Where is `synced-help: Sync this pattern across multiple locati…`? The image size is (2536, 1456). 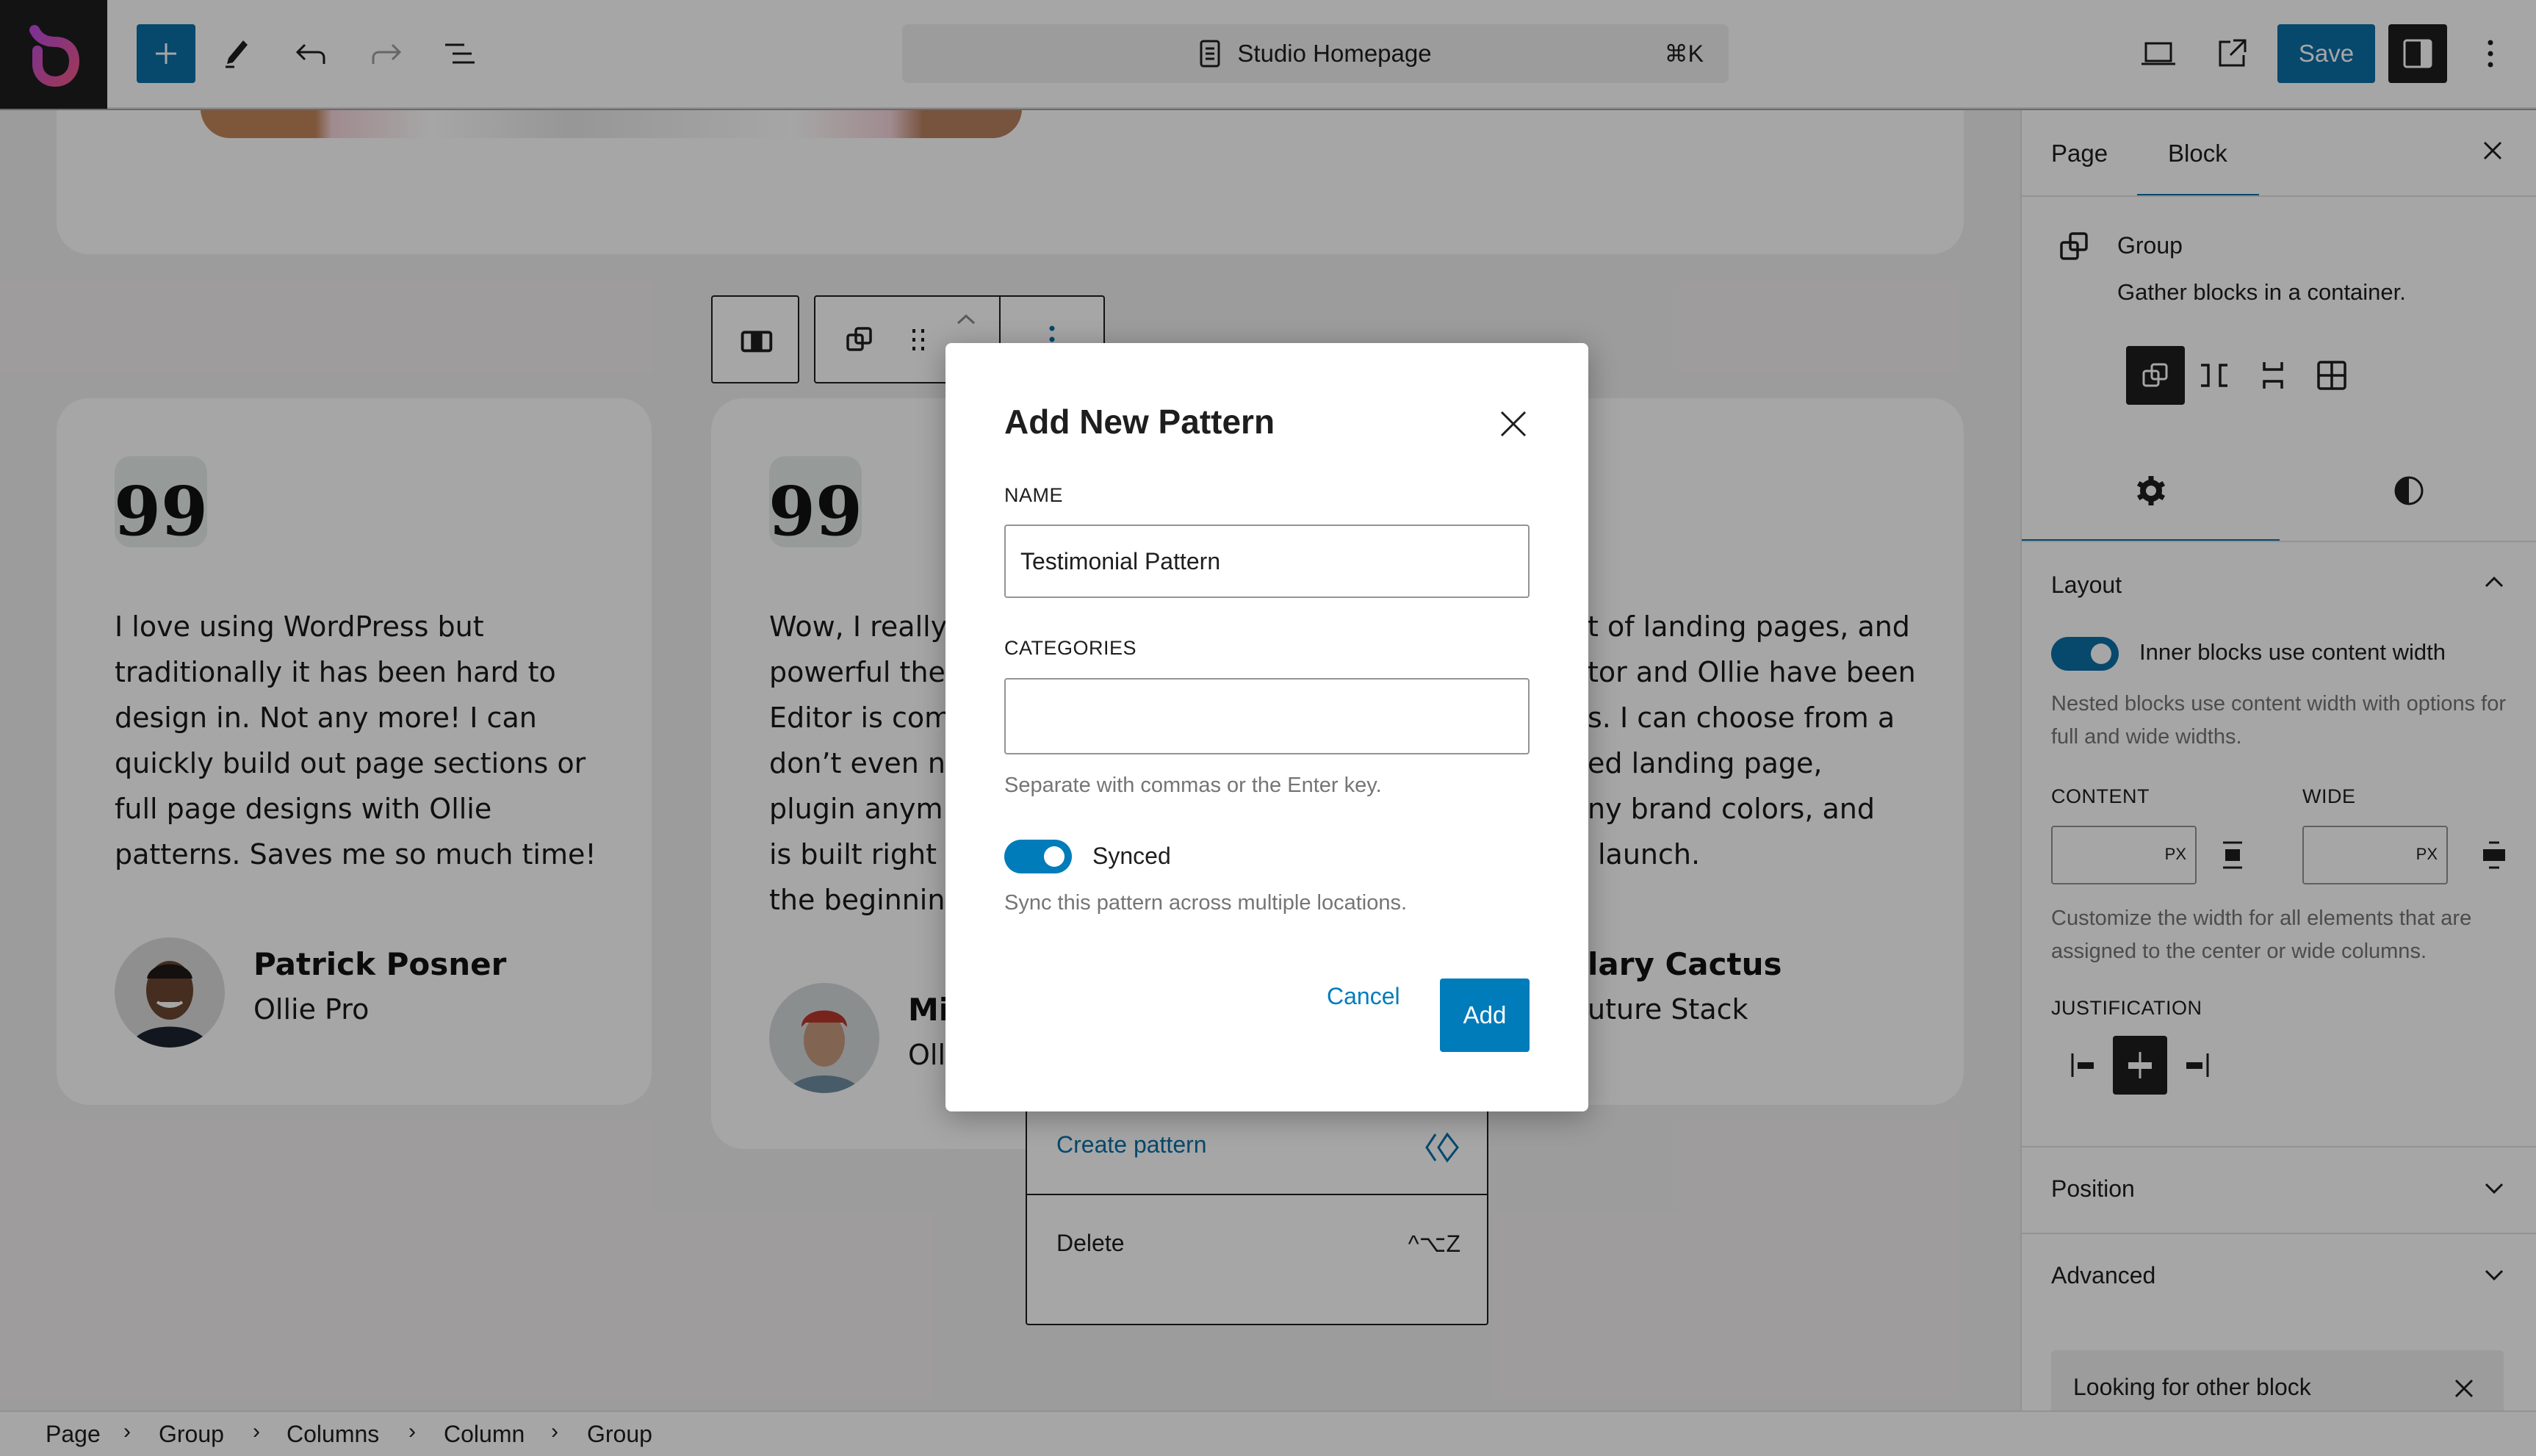
synced-help: Sync this pattern across multiple locati… is located at coordinates (1206, 903).